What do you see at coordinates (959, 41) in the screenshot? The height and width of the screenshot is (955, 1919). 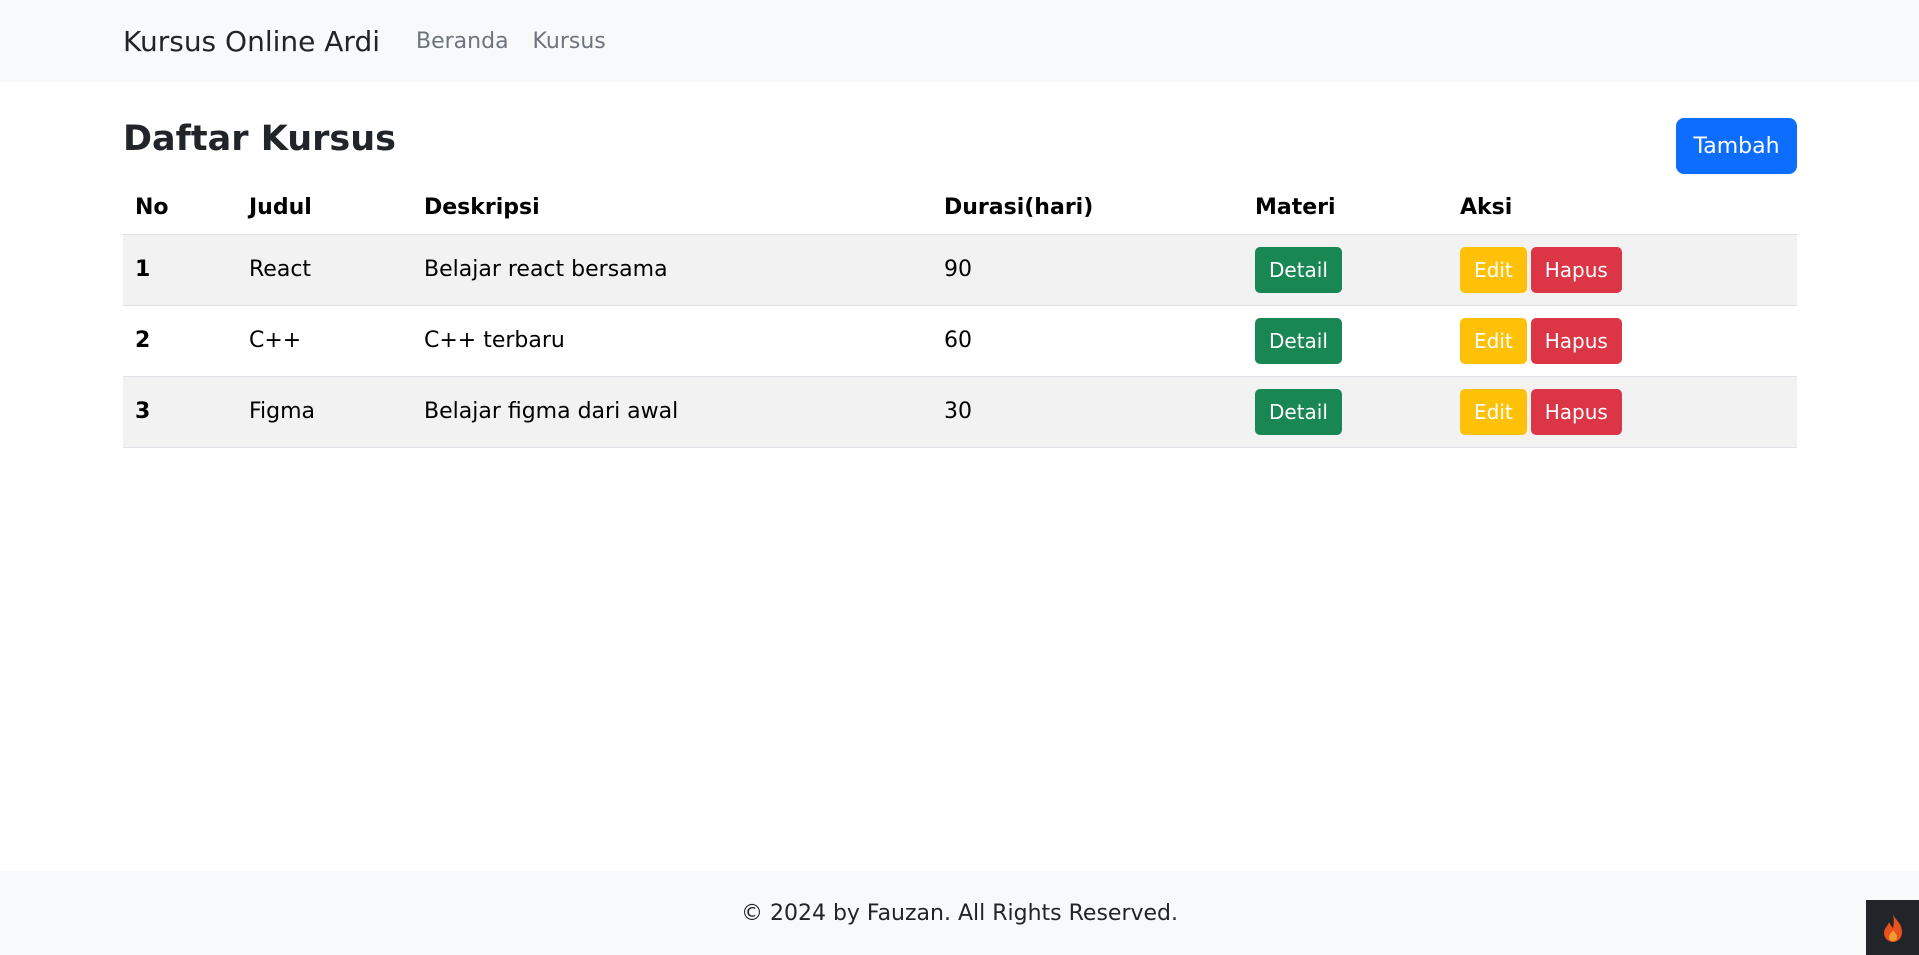 I see `navbar: Kursus Online Ardi Beranda Kursus` at bounding box center [959, 41].